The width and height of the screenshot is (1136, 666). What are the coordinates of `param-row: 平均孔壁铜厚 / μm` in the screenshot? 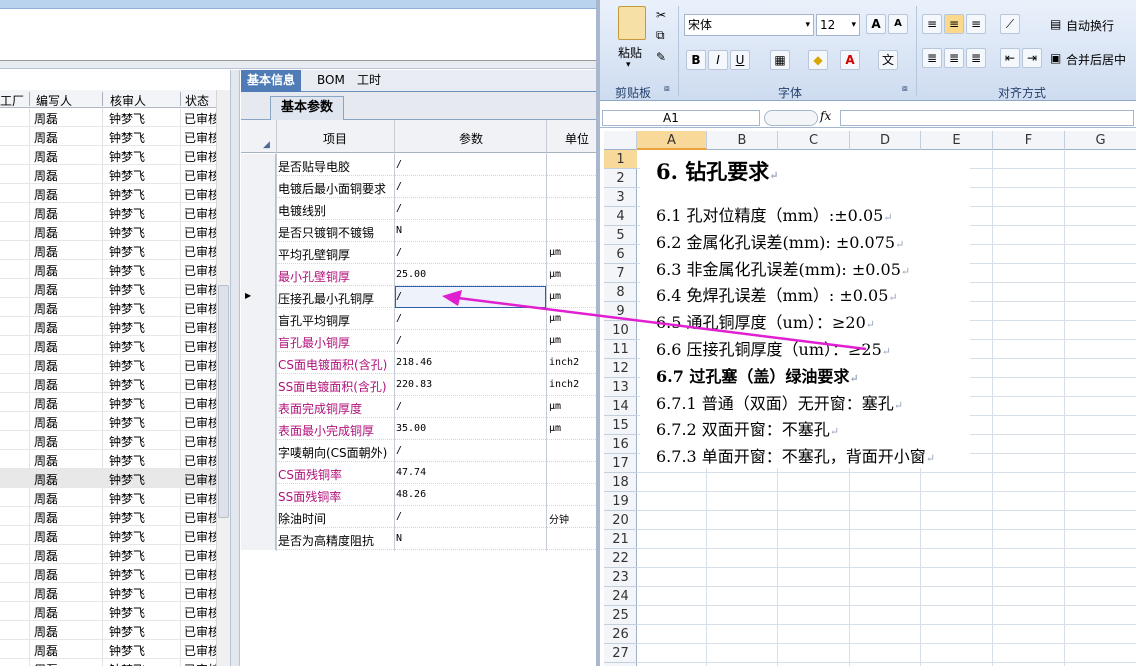 It's located at (418, 253).